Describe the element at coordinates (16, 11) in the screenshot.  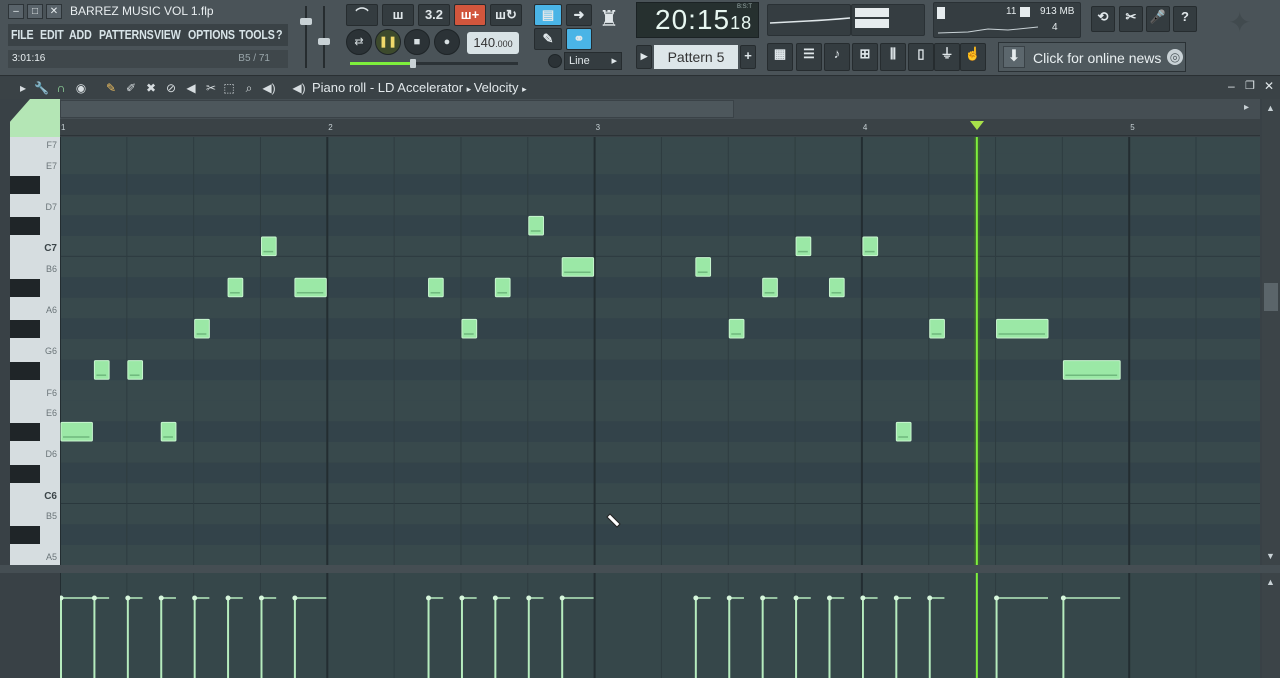
I see `minimize-button: –` at that location.